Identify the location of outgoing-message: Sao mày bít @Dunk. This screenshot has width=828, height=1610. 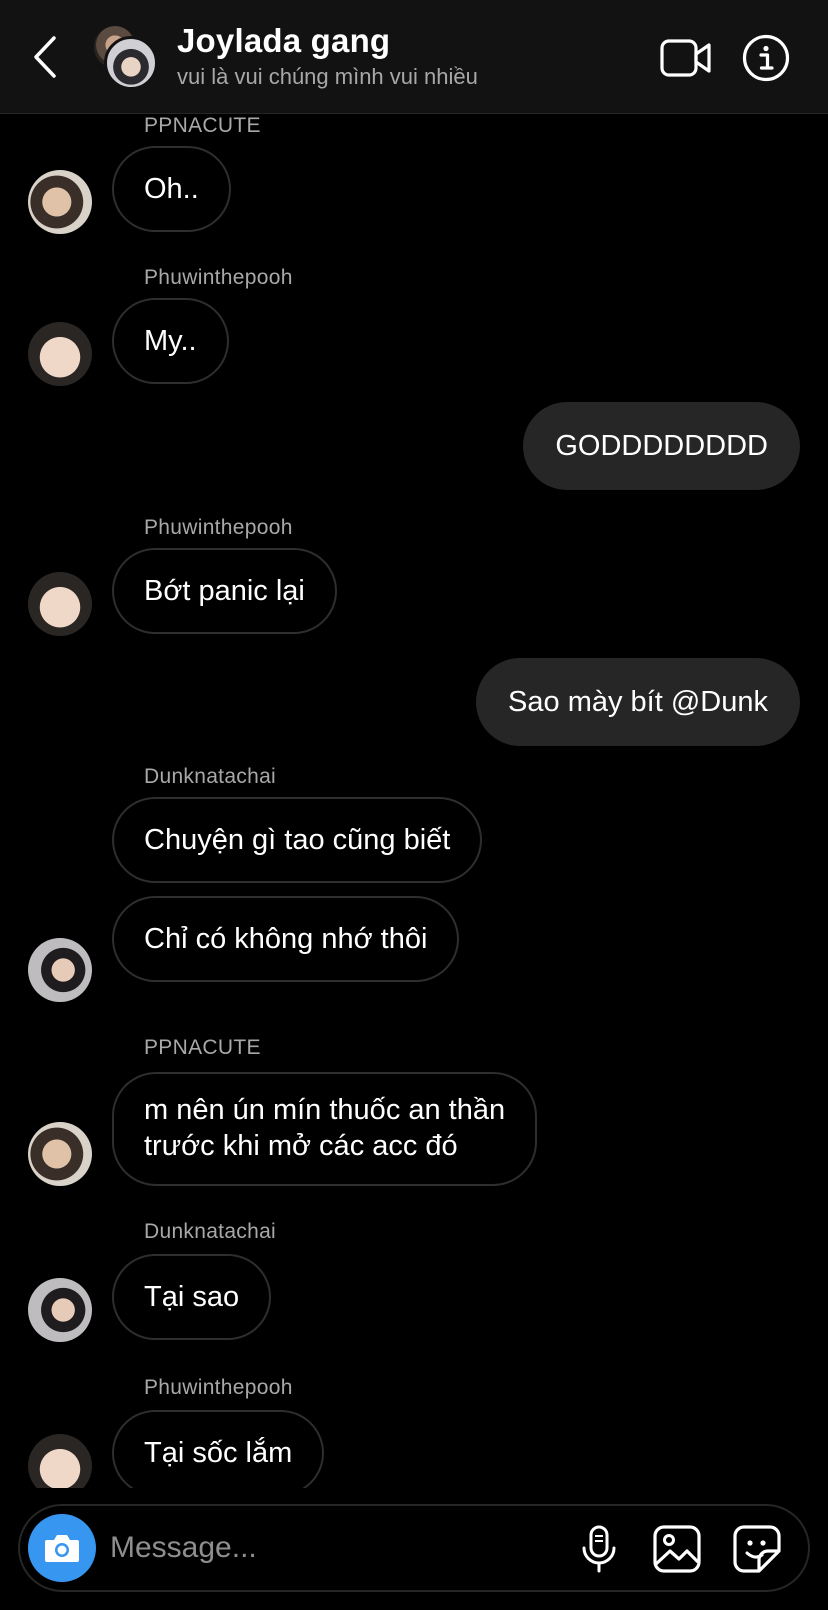
(638, 702).